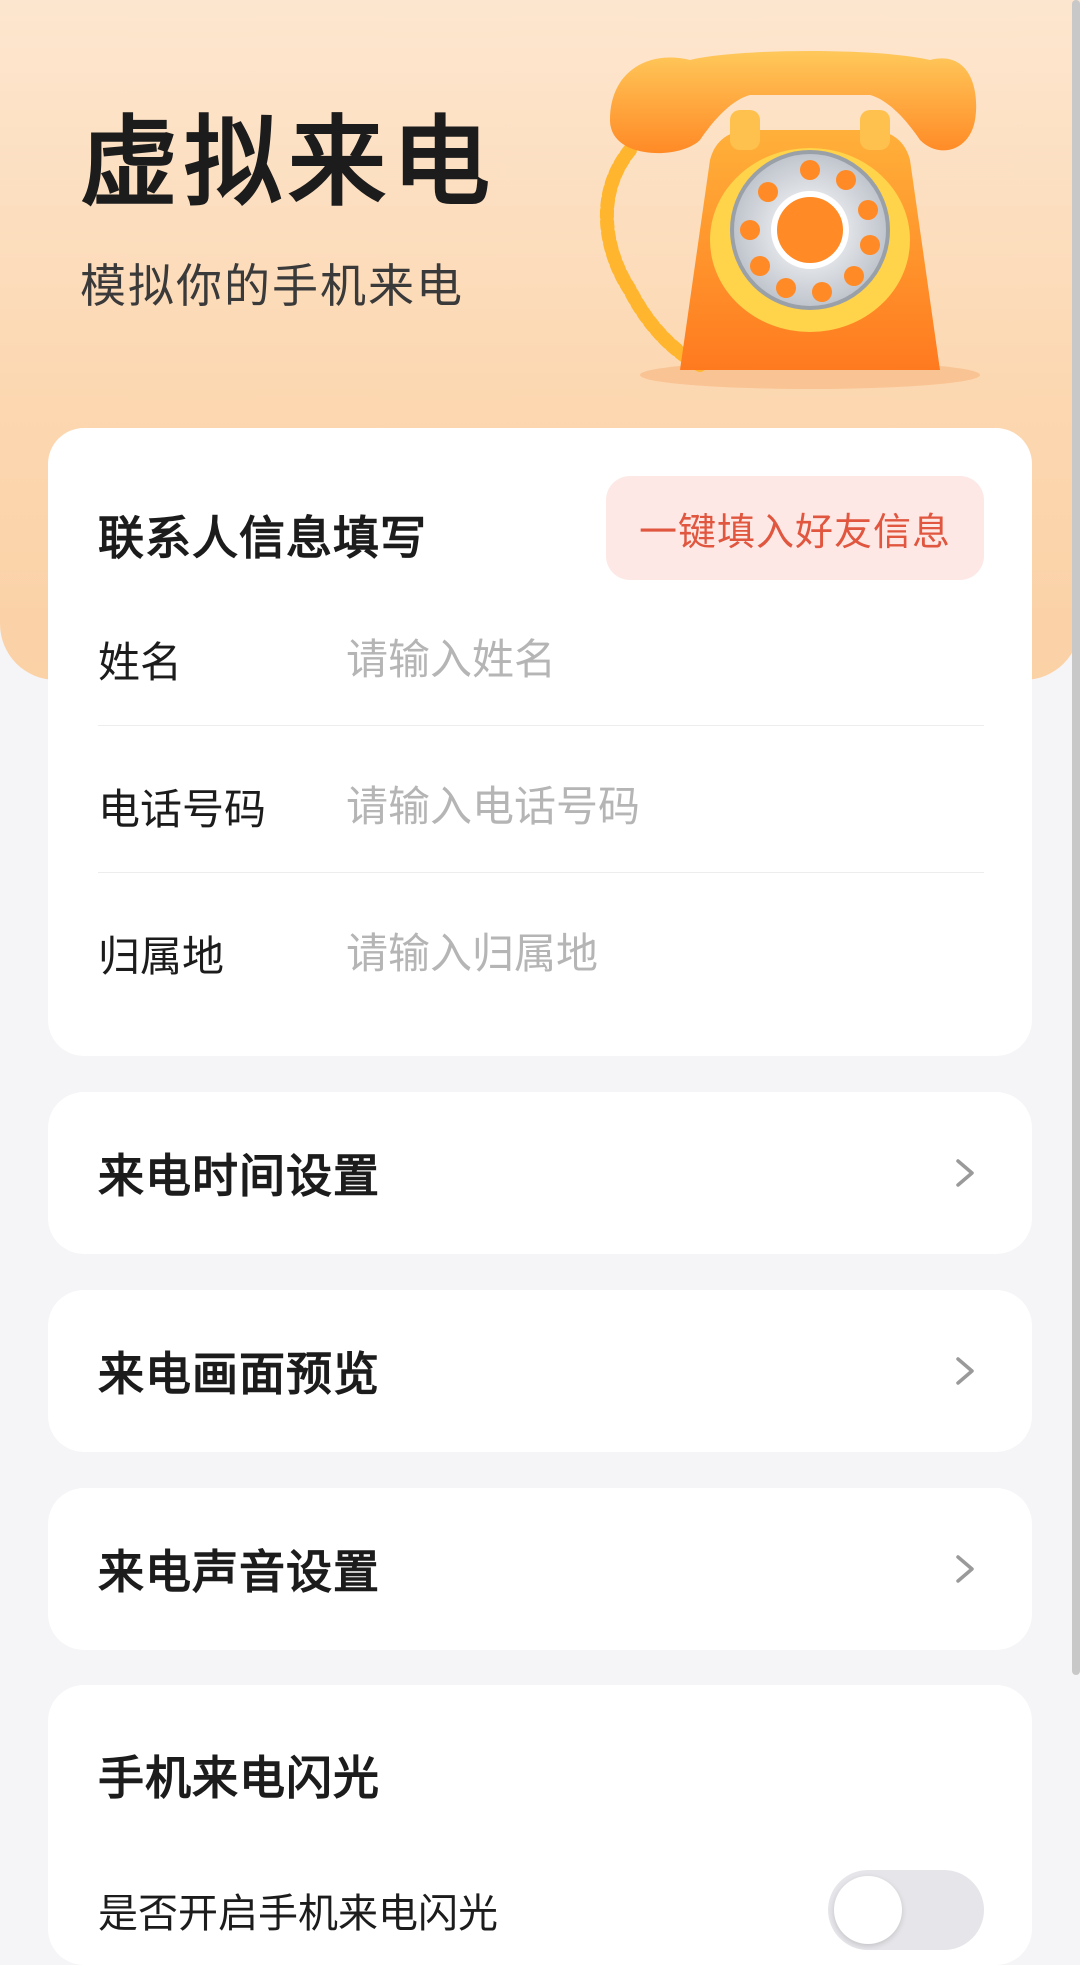 The width and height of the screenshot is (1080, 1965). I want to click on location-row: 归属地, so click(541, 953).